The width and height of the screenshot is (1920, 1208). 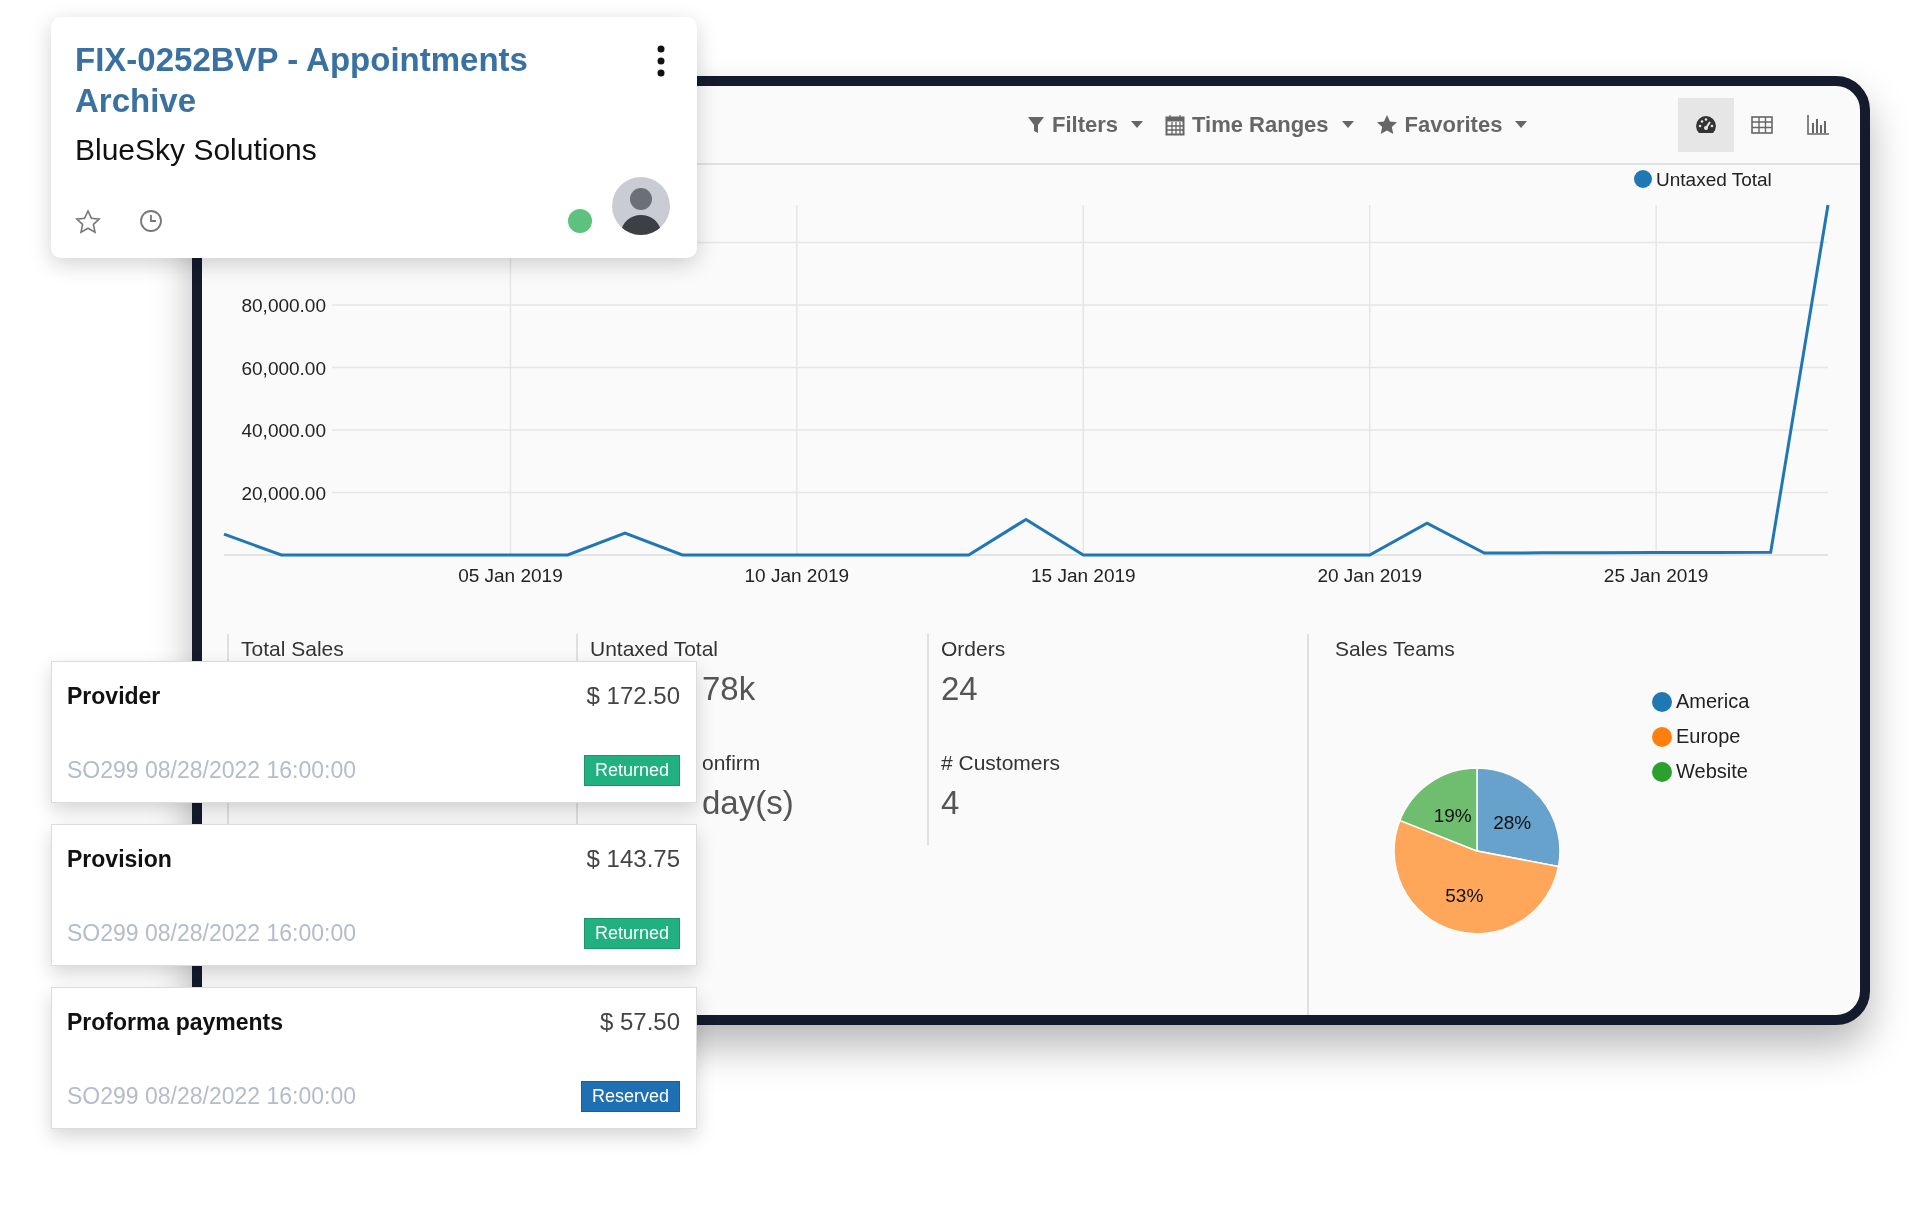 What do you see at coordinates (510, 575) in the screenshot?
I see `axis-tick-label: 05 Jan 2019` at bounding box center [510, 575].